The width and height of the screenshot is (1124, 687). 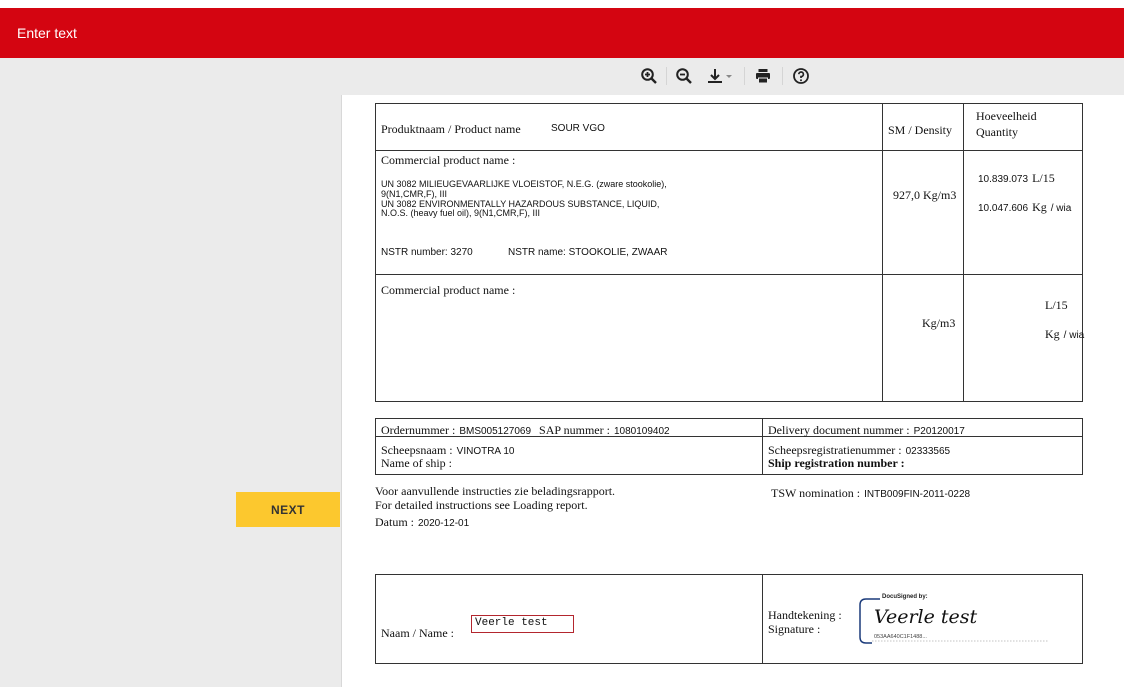 I want to click on density-unit-2: Kg/m3, so click(x=939, y=323).